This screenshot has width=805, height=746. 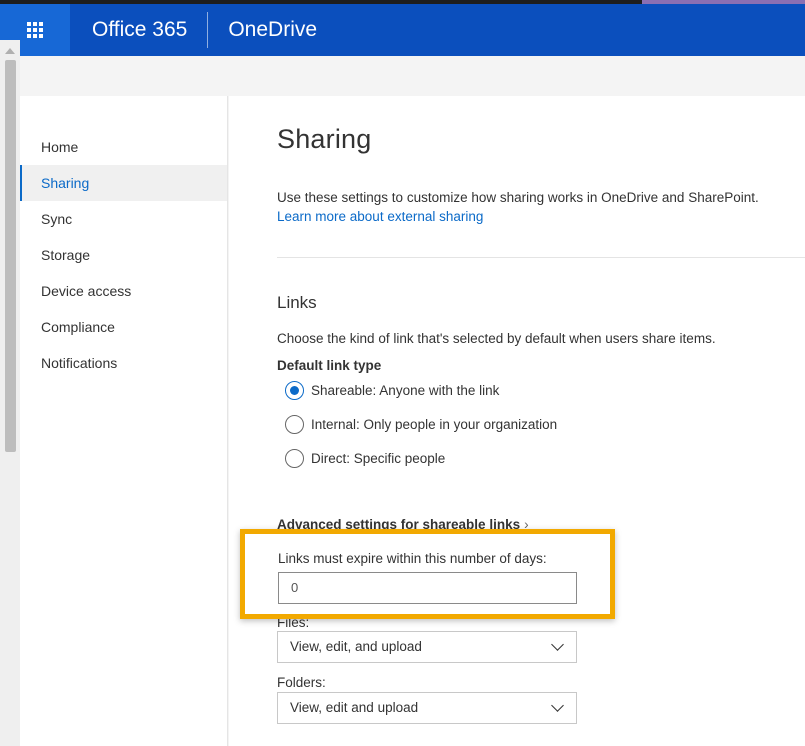 What do you see at coordinates (10, 51) in the screenshot?
I see `scroll-up-arrow-icon` at bounding box center [10, 51].